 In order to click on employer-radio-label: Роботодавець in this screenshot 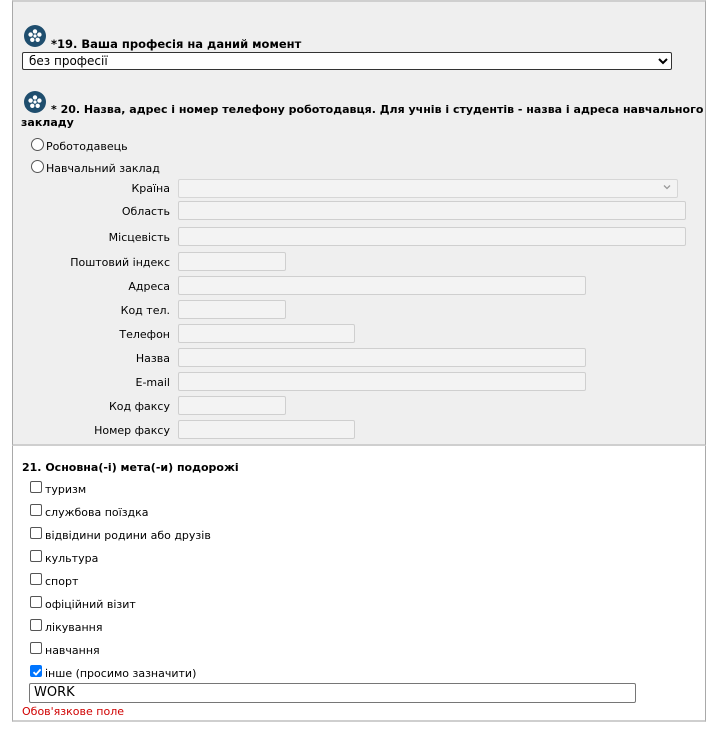, I will do `click(87, 146)`.